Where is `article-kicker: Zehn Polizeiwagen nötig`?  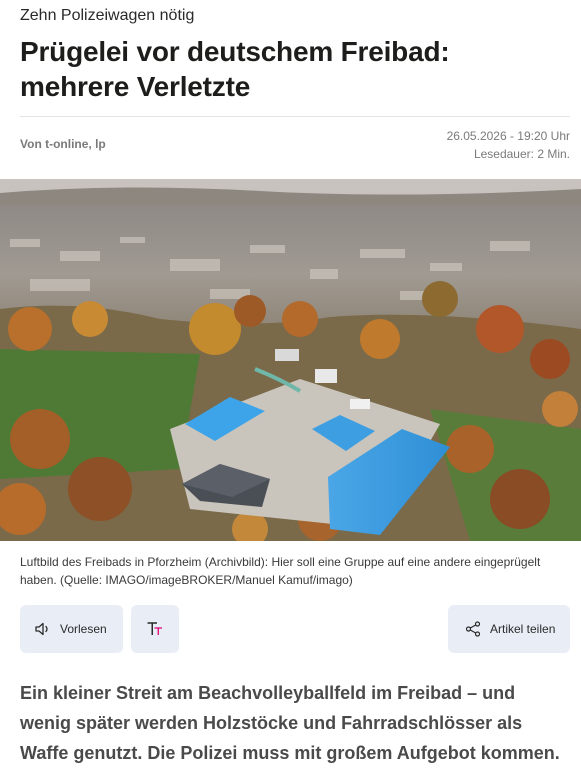
article-kicker: Zehn Polizeiwagen nötig is located at coordinates (107, 15).